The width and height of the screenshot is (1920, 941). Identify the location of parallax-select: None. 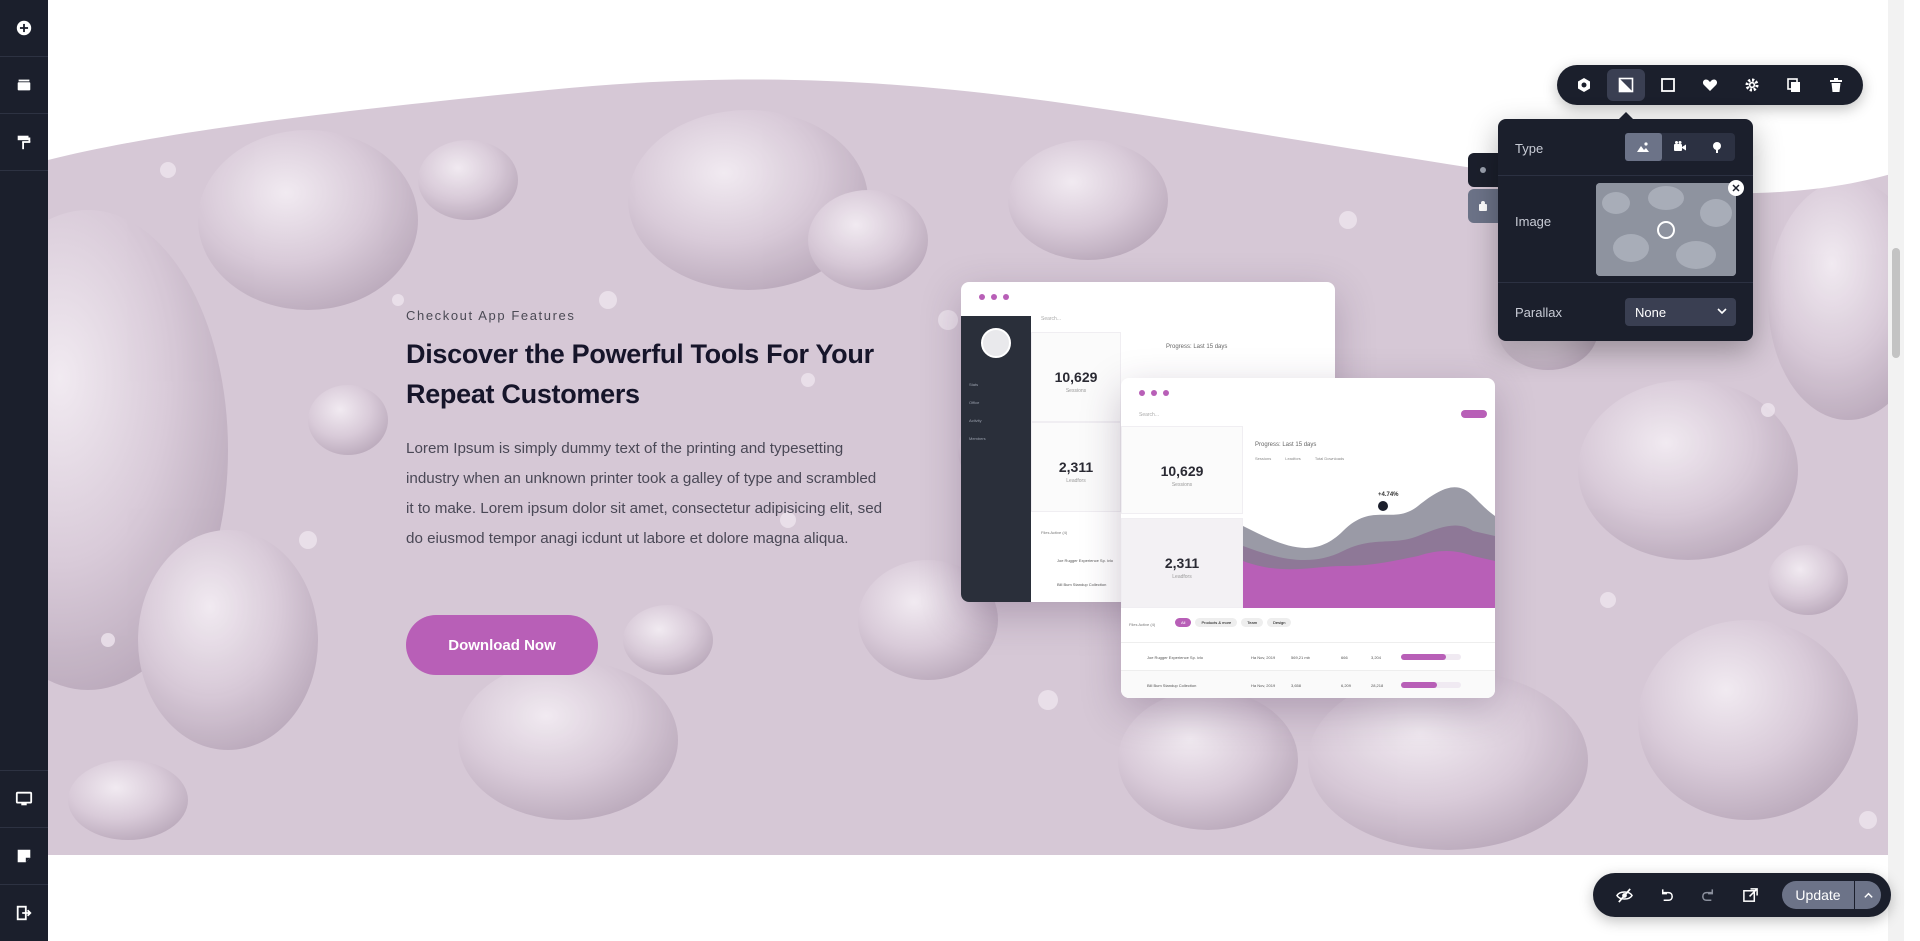
(1680, 312).